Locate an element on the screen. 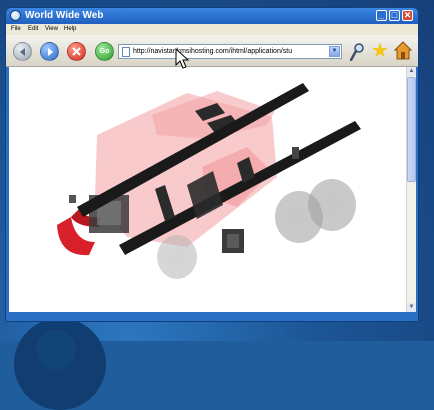 The width and height of the screenshot is (434, 410). close-button: ✕ is located at coordinates (407, 15).